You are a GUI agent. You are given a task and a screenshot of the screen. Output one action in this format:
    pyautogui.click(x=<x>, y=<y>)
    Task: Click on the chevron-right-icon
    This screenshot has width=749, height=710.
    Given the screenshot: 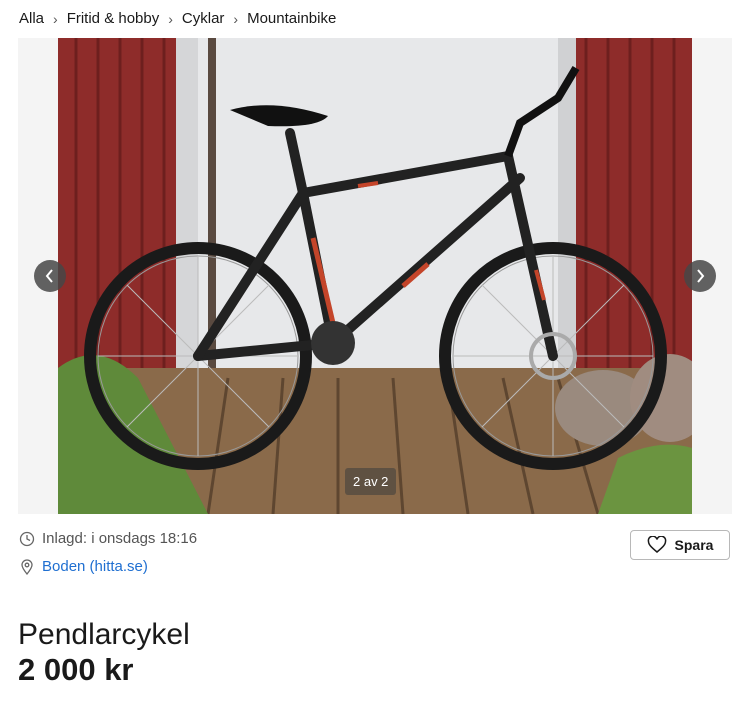 What is the action you would take?
    pyautogui.click(x=701, y=276)
    